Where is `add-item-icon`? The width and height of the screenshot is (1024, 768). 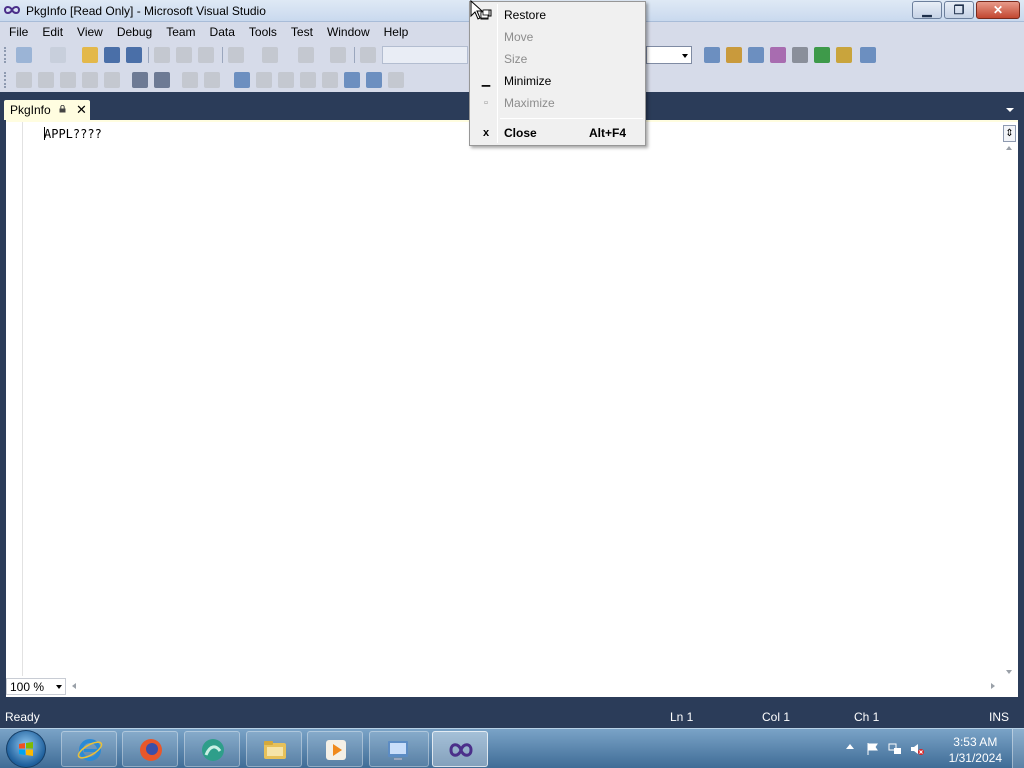 add-item-icon is located at coordinates (58, 55).